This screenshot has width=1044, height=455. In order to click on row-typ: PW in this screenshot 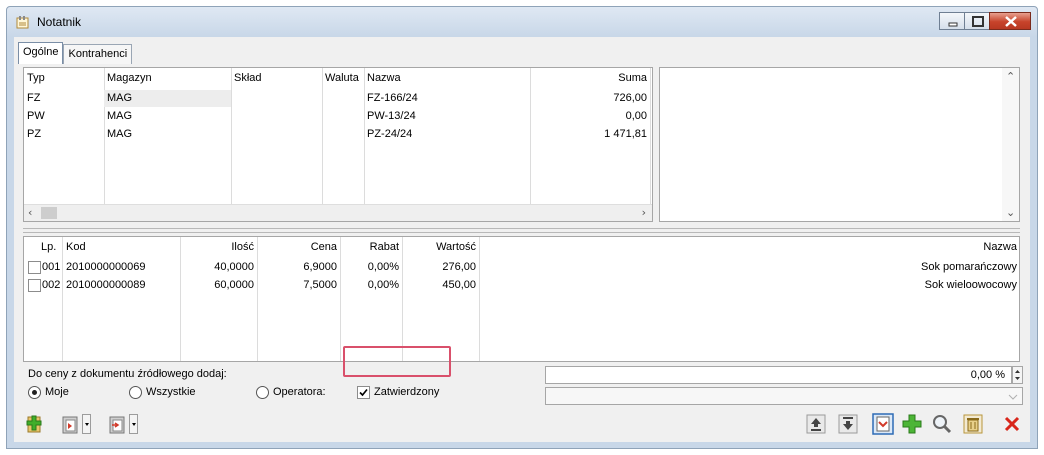, I will do `click(36, 116)`.